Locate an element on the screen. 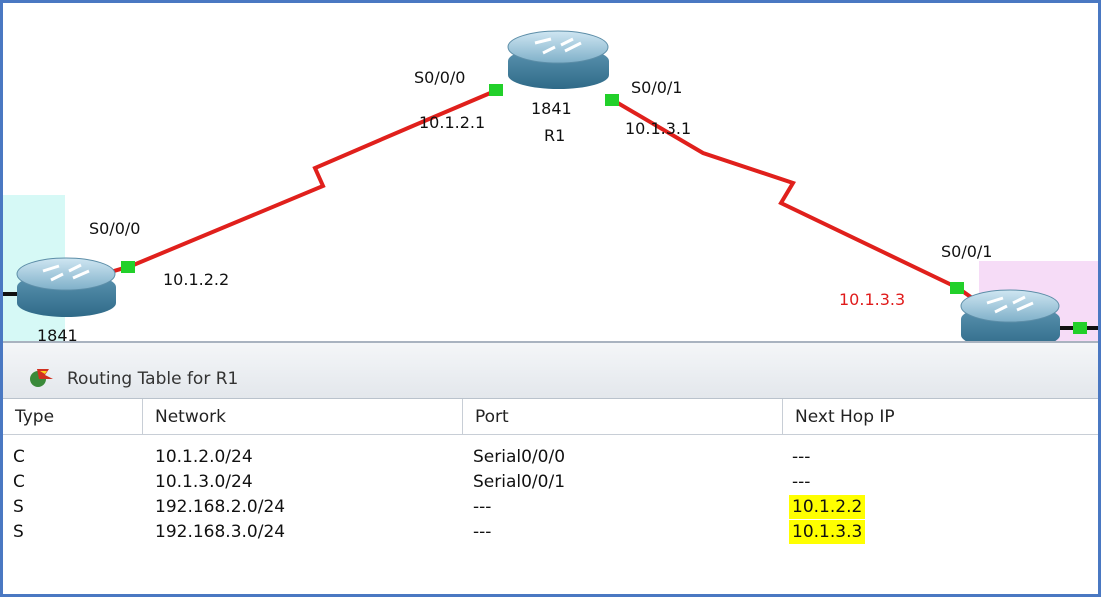 The image size is (1101, 597). row-2-type: C is located at coordinates (19, 482).